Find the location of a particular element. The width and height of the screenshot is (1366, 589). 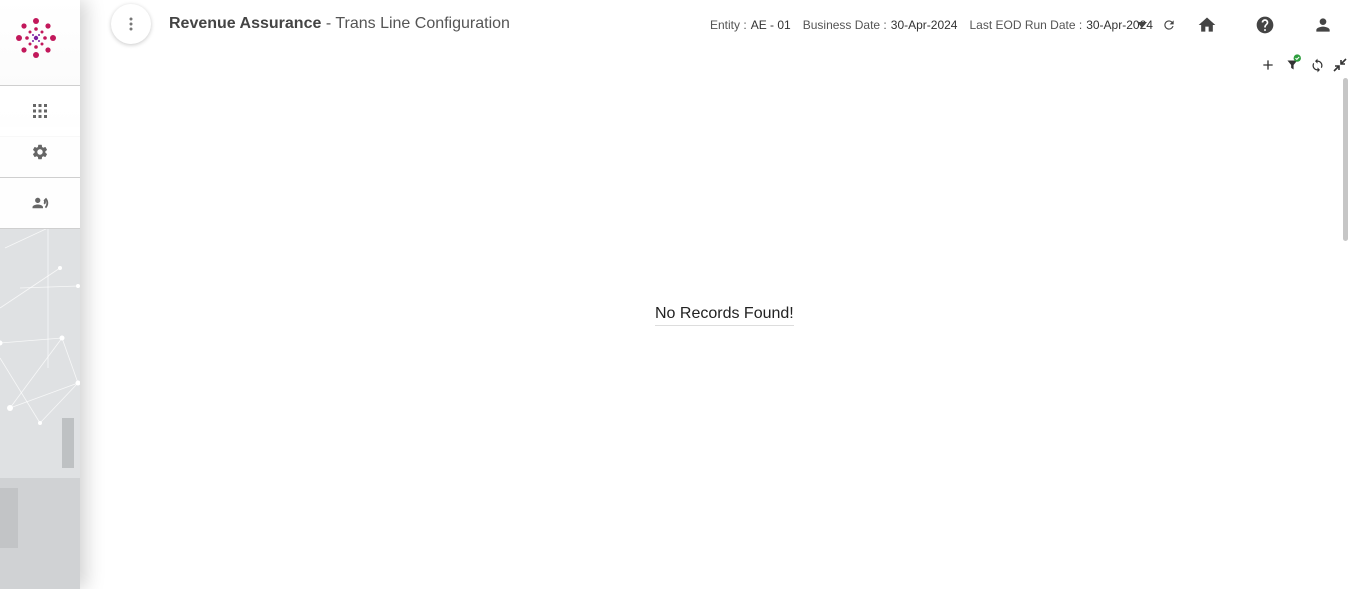

entity-label: Entity : is located at coordinates (728, 25).